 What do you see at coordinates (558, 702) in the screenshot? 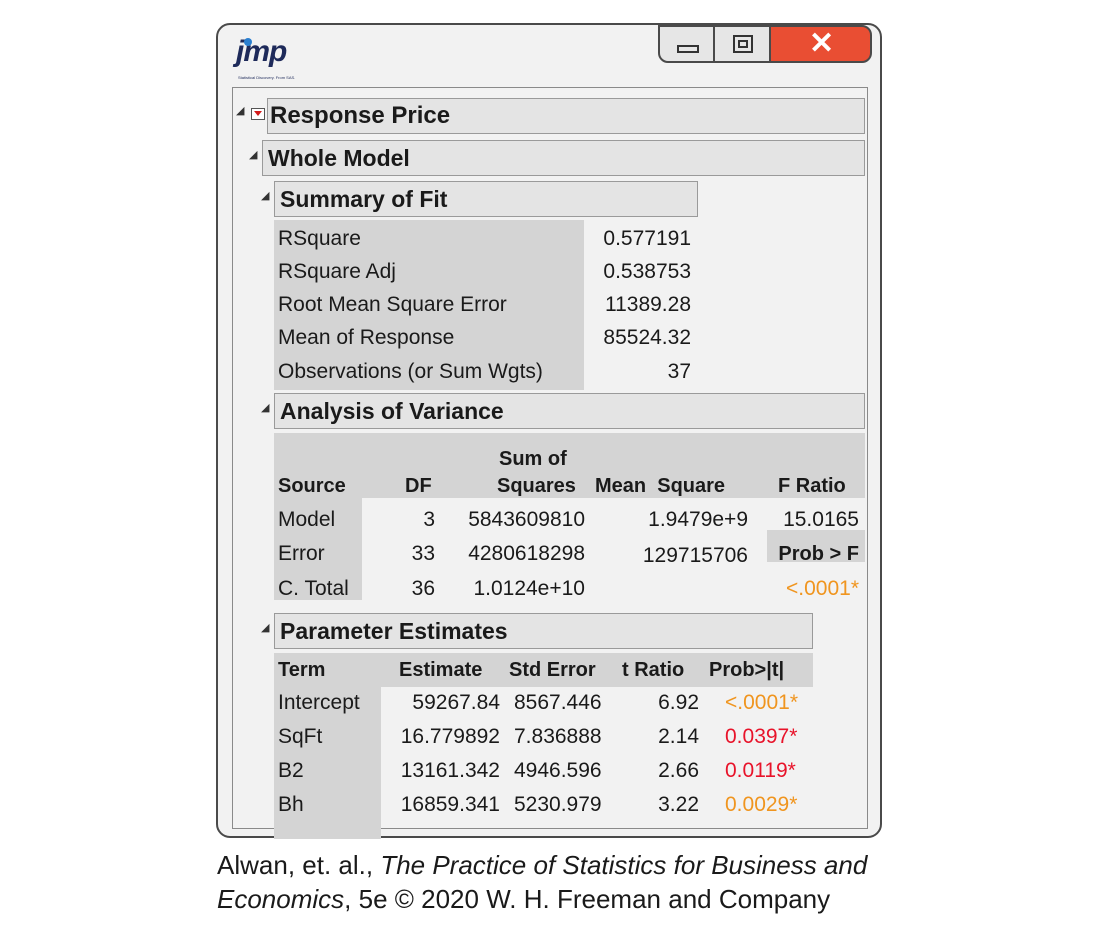
I see `pe-std-error: 8567.446` at bounding box center [558, 702].